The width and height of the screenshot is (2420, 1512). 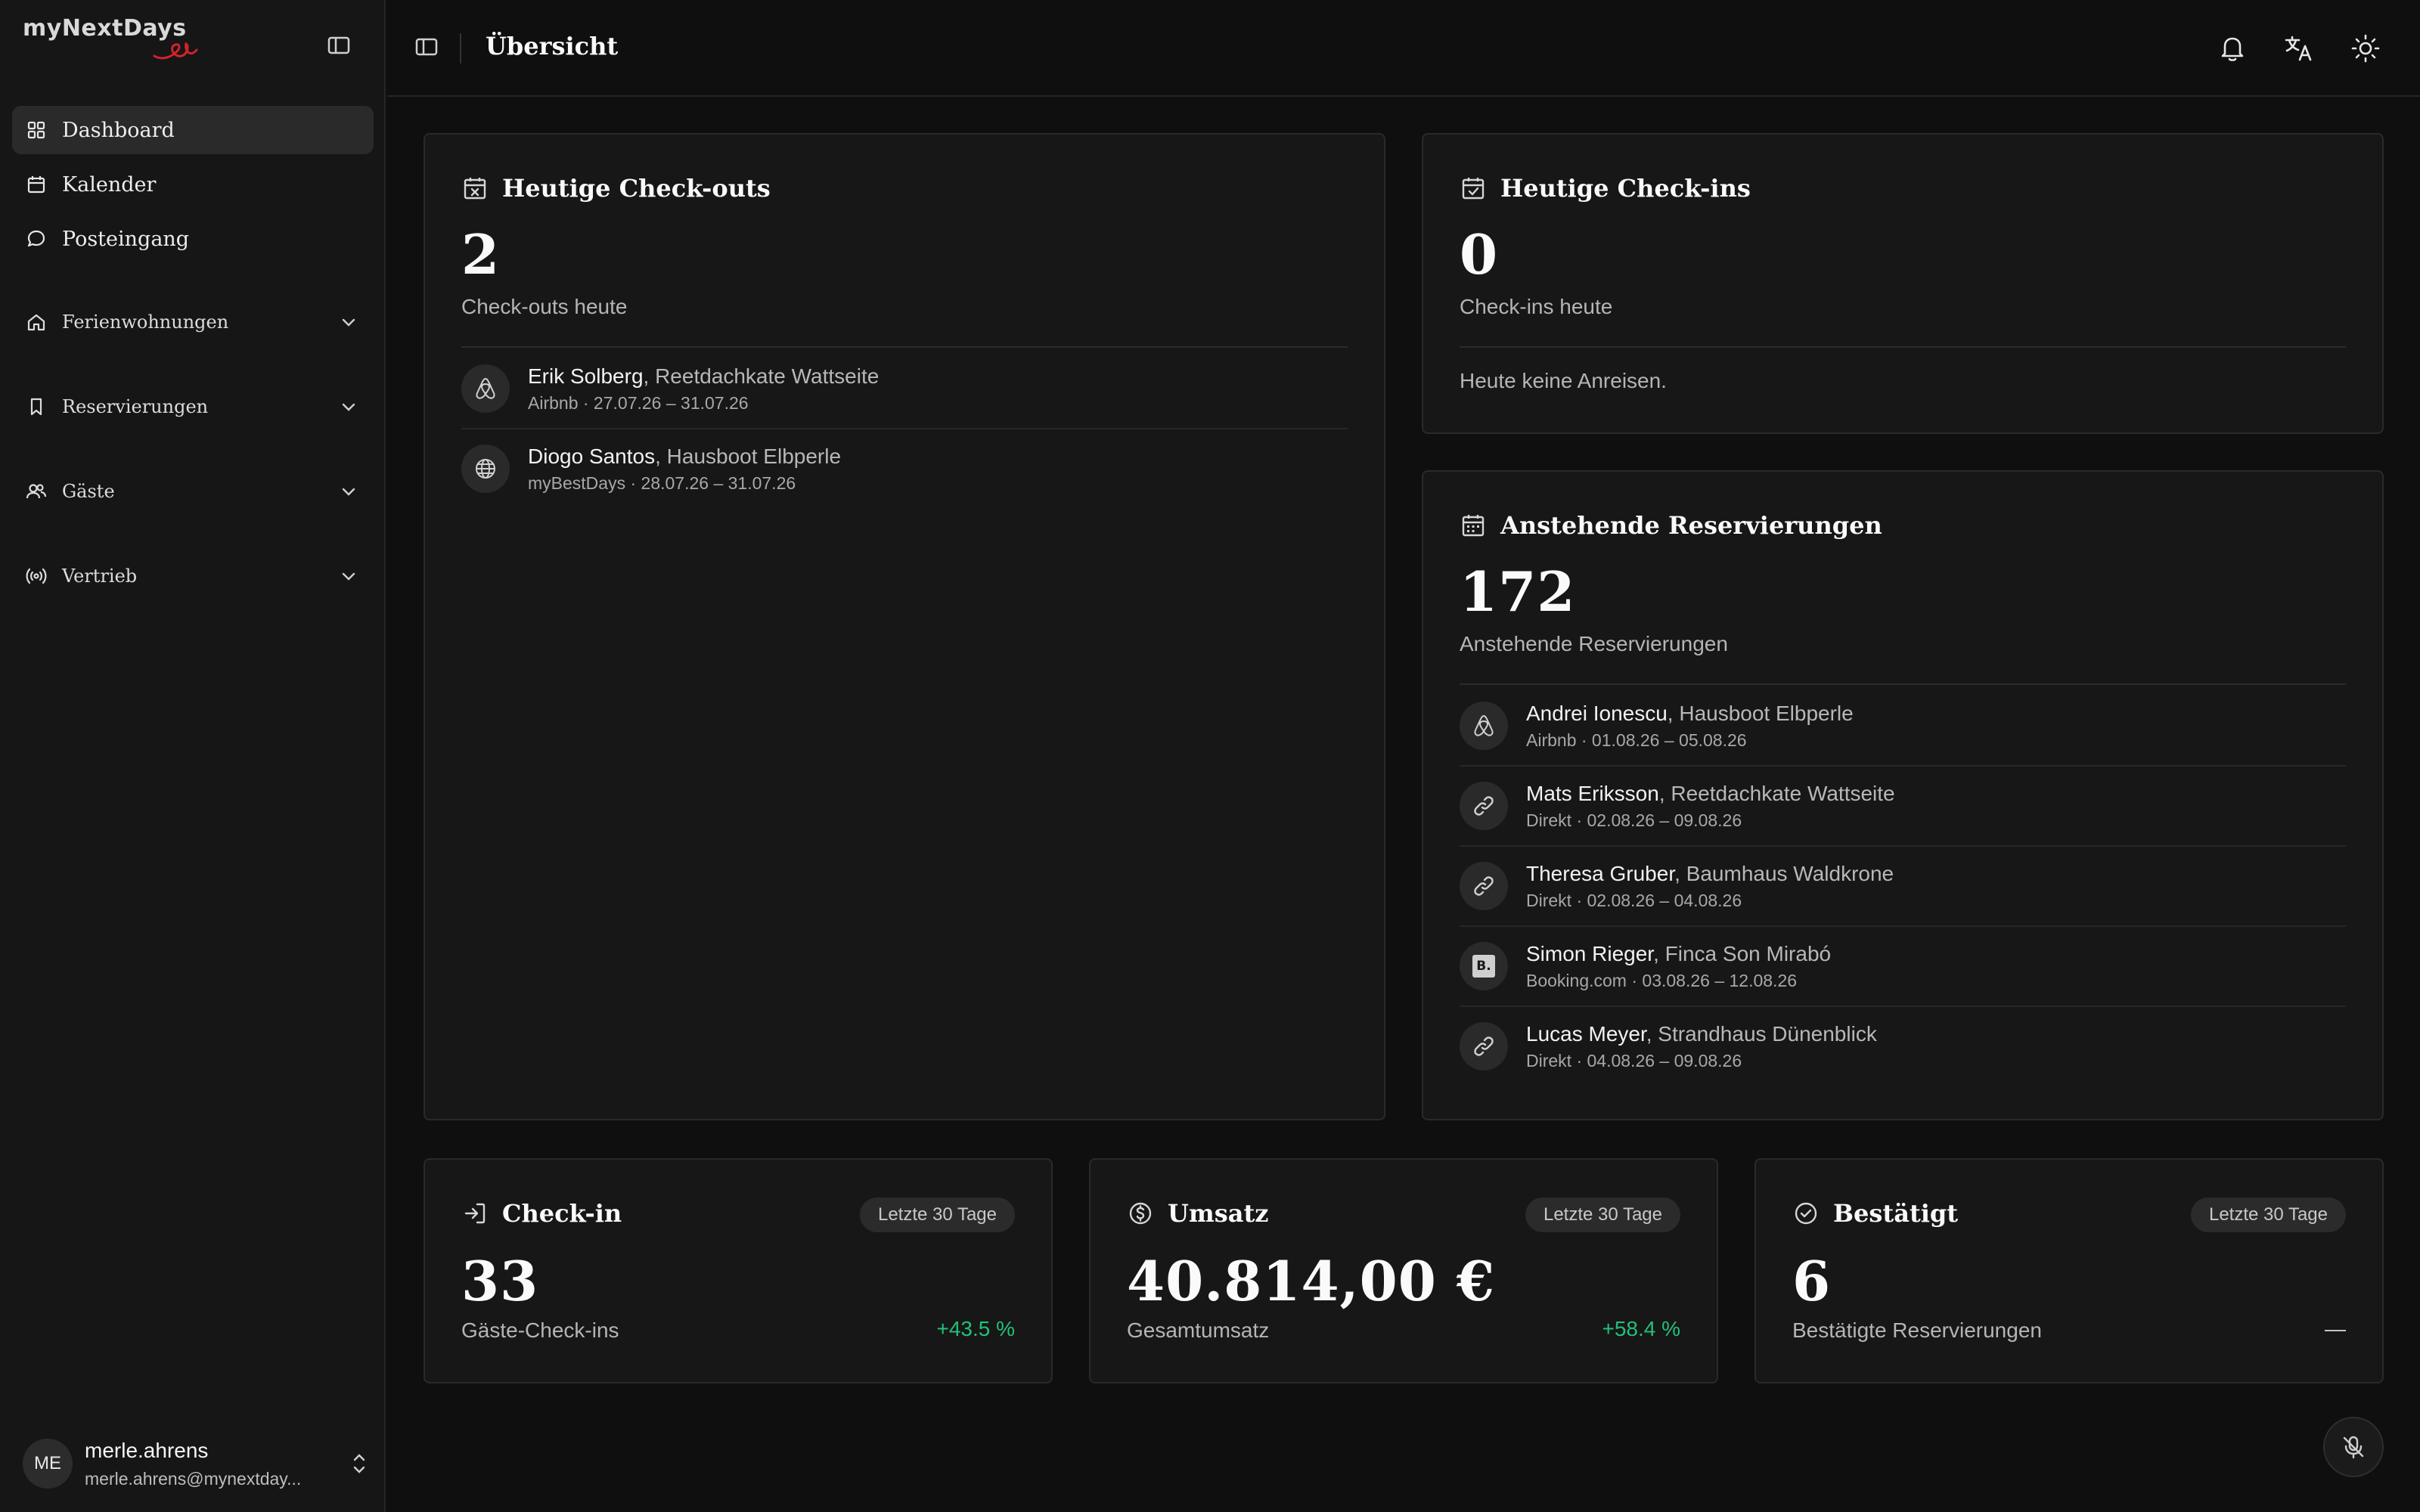 What do you see at coordinates (193, 322) in the screenshot?
I see `nav-group-ferienwohnungen: Ferienwohnungen` at bounding box center [193, 322].